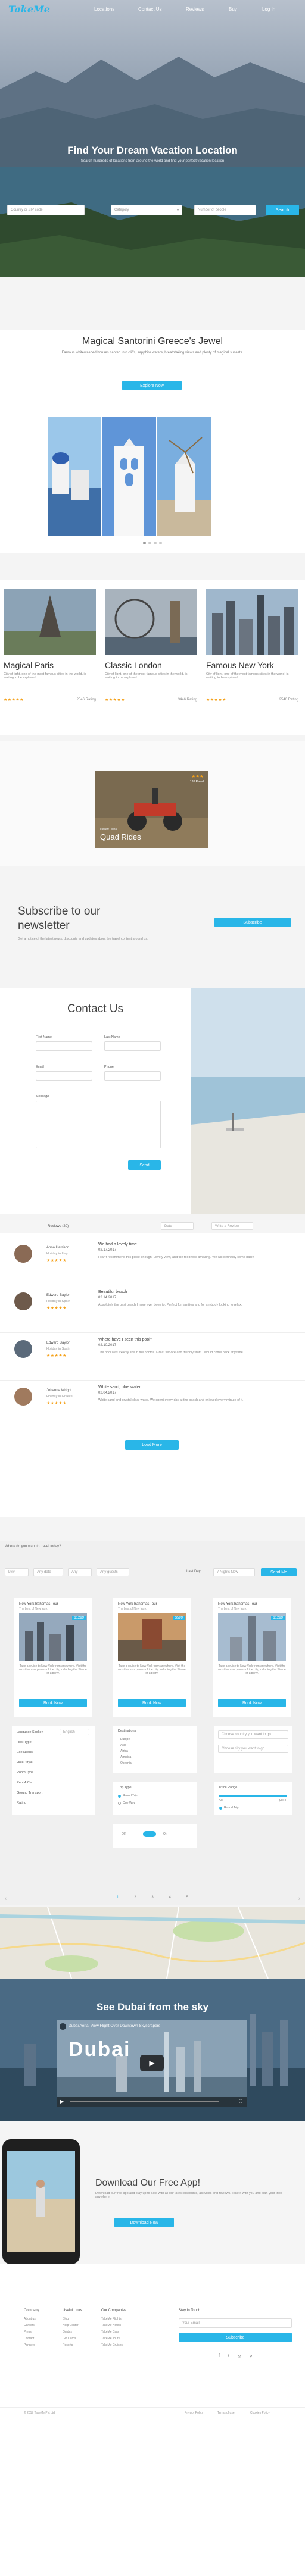 Image resolution: width=305 pixels, height=2576 pixels. I want to click on nav-link-locations: Locations, so click(104, 9).